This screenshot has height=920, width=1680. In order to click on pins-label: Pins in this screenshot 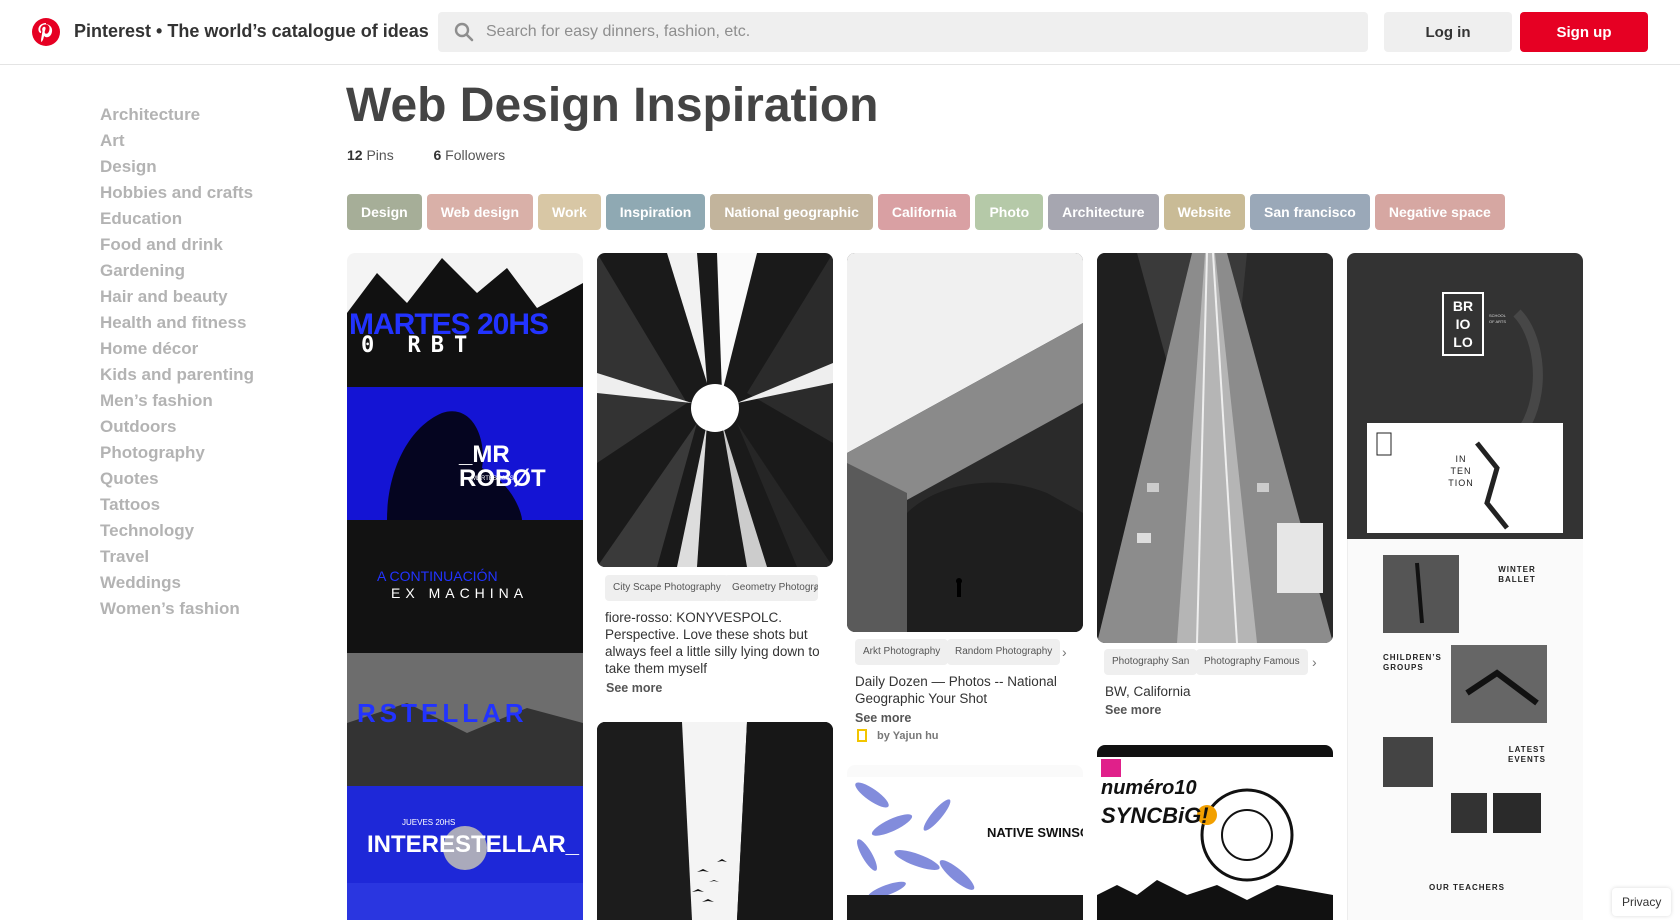, I will do `click(380, 155)`.